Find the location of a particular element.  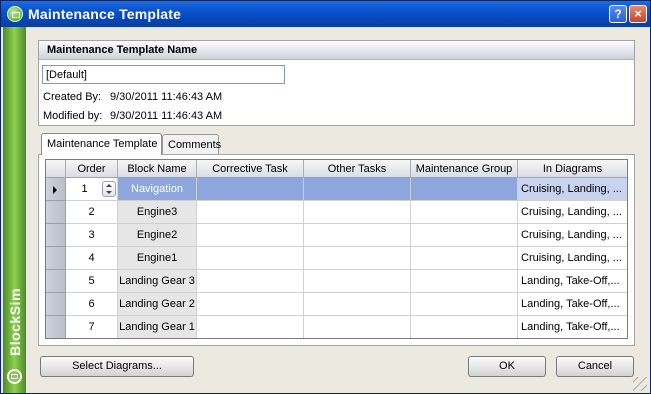

column-header-block-name: Block Name is located at coordinates (157, 169).